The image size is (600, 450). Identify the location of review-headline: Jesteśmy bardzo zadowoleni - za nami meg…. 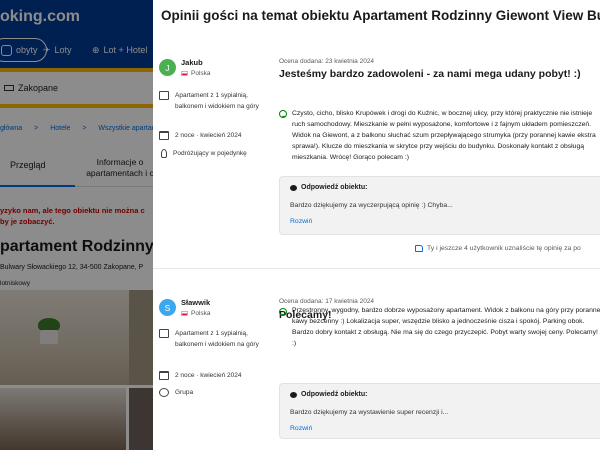
(430, 74).